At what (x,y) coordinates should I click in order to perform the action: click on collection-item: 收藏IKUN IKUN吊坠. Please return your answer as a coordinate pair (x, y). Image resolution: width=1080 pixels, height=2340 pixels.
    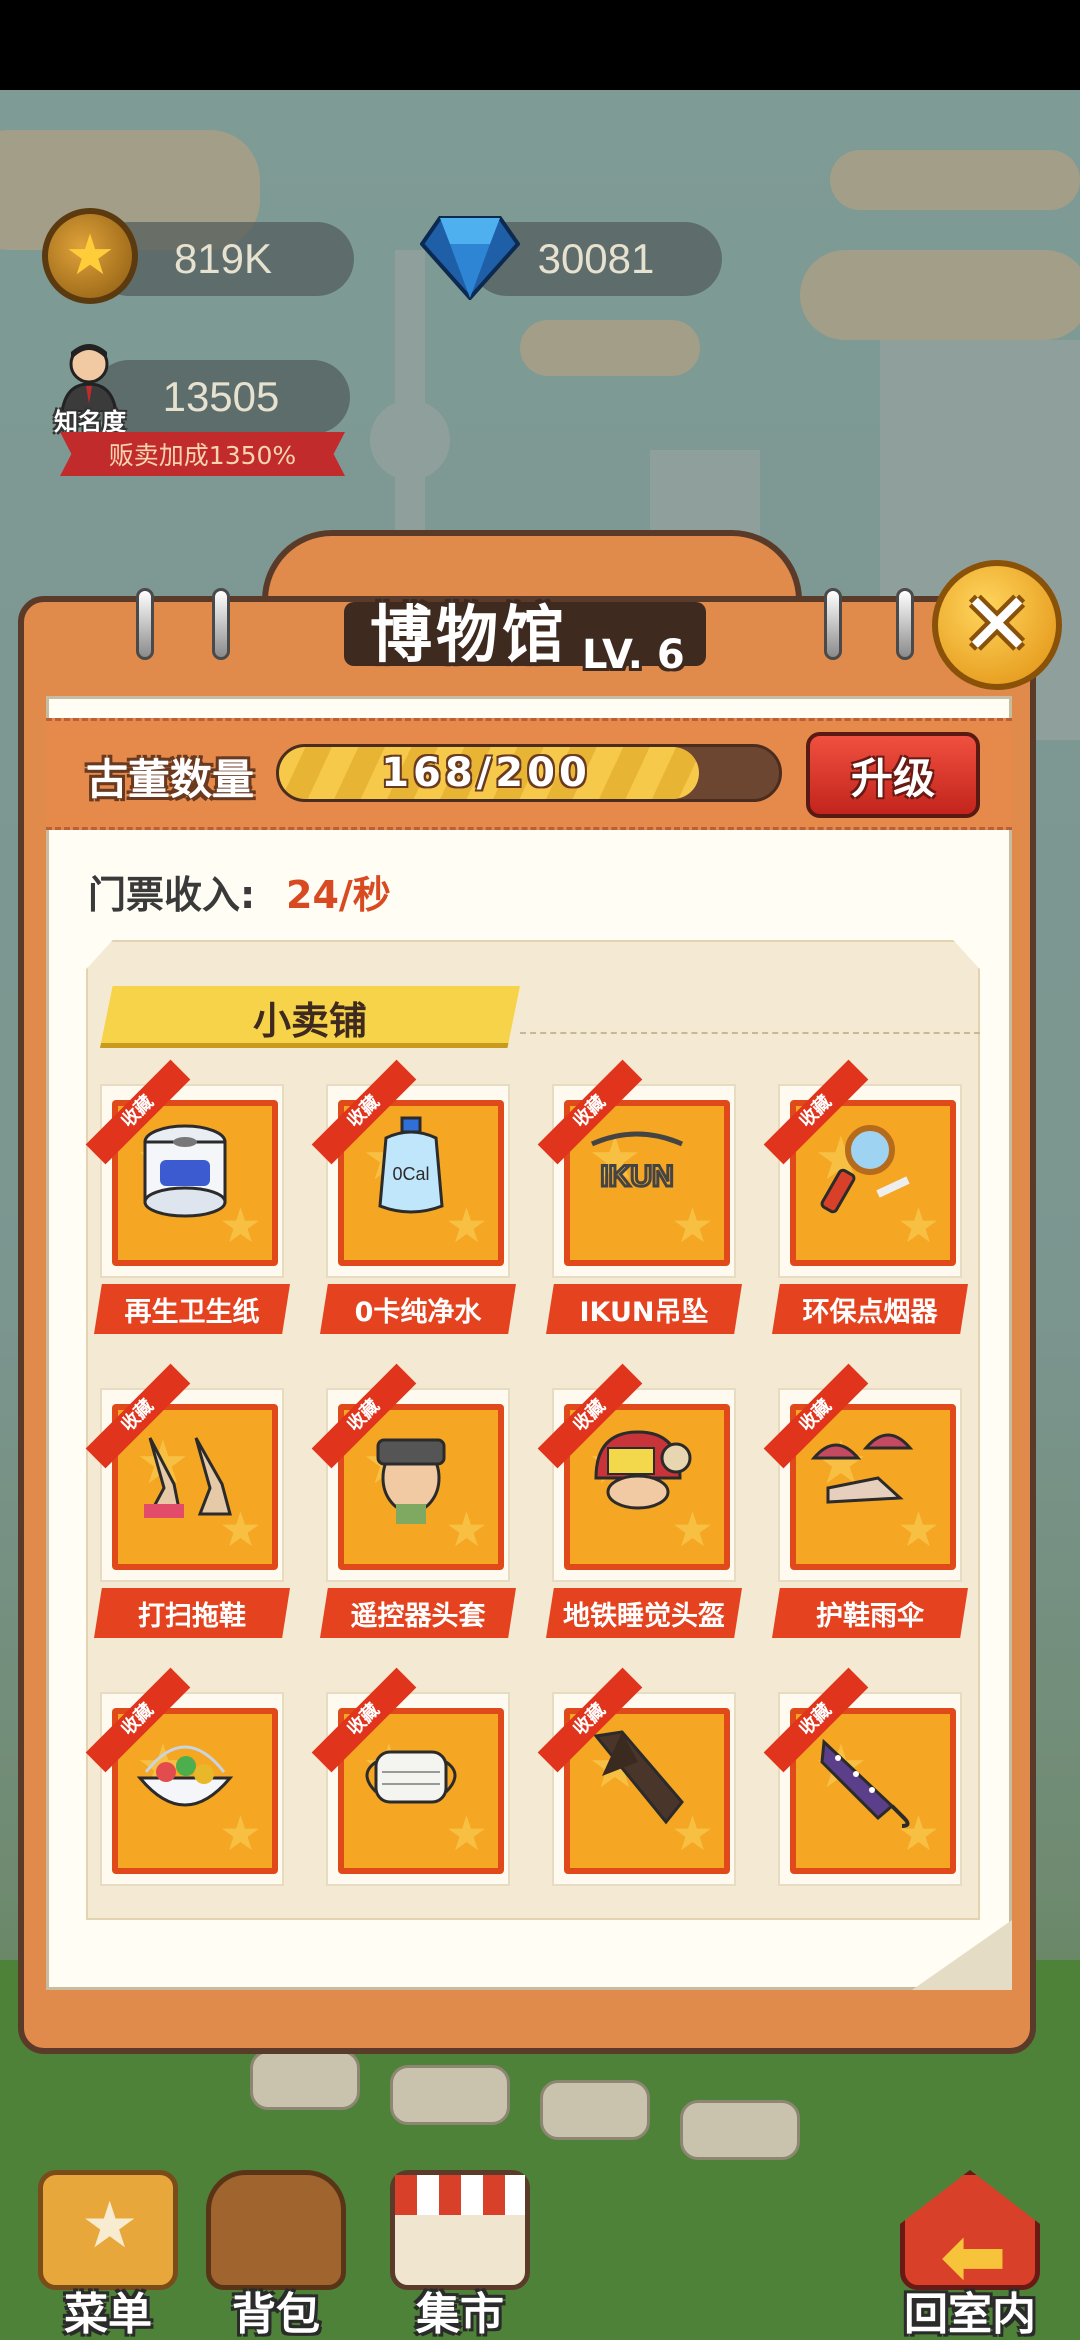
    Looking at the image, I should click on (639, 1196).